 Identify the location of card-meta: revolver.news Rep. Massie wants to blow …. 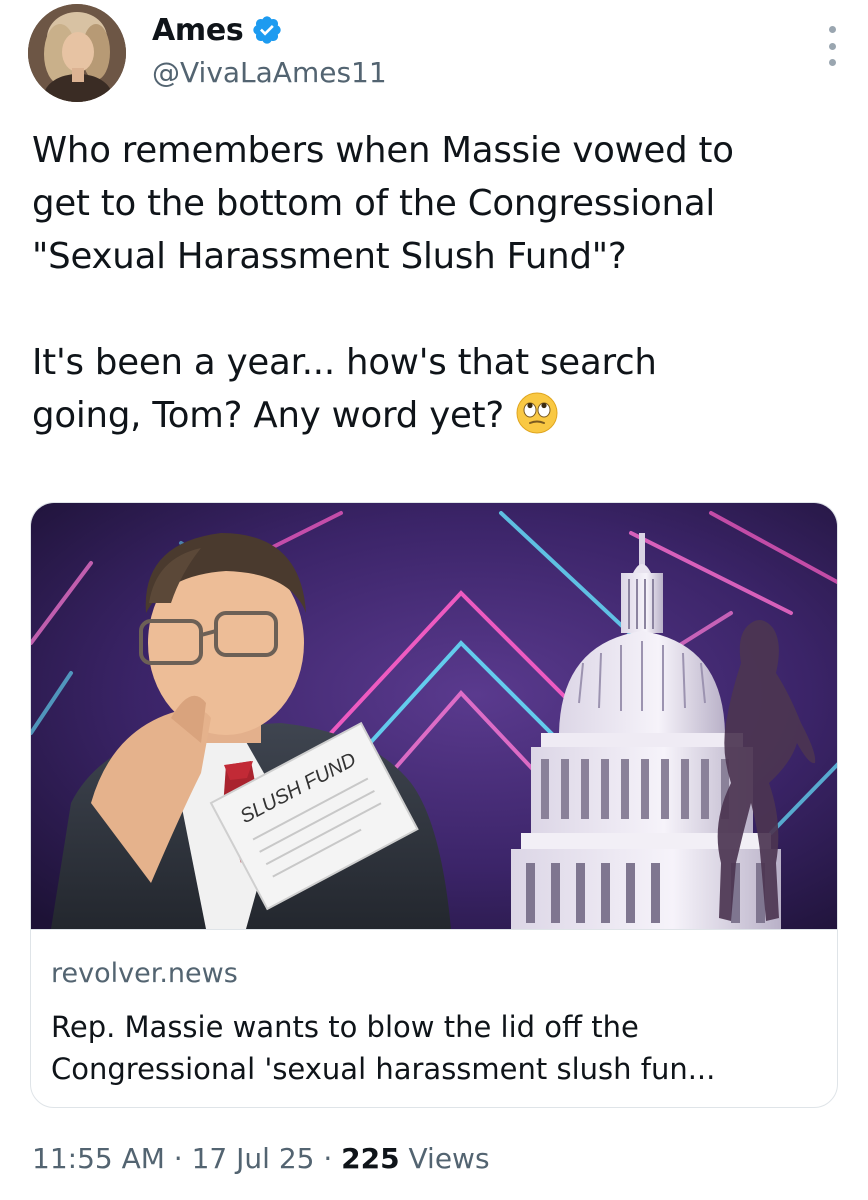
(434, 1018).